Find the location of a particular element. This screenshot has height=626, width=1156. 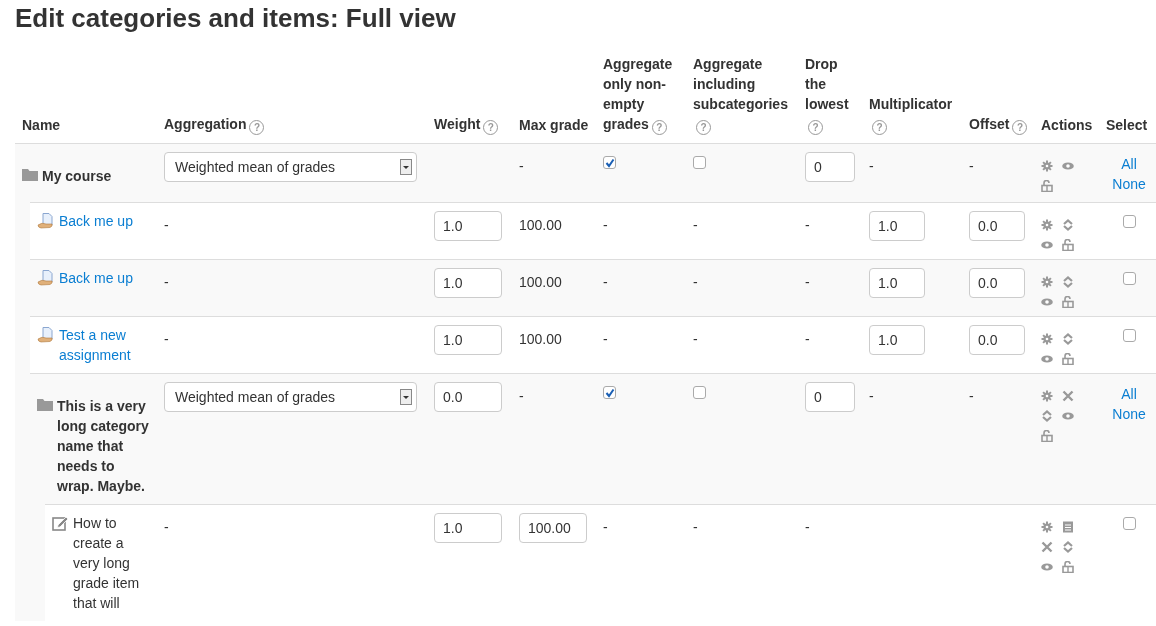

column-header: Aggregate including subcategories ? is located at coordinates (741, 95).